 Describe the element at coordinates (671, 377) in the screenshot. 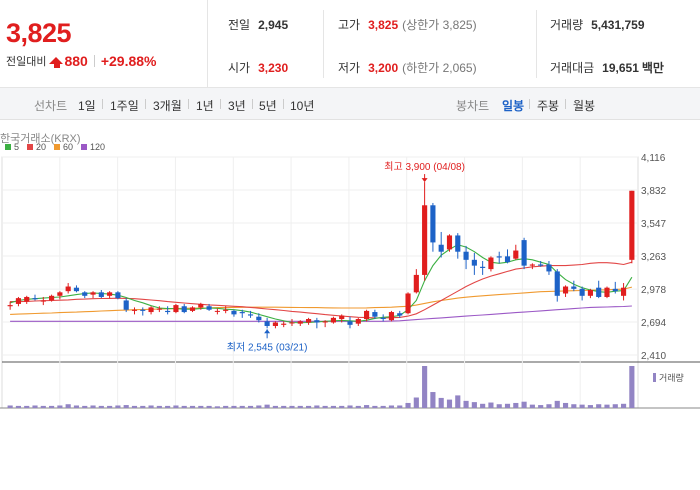

I see `volume-legend-label: 거래량` at that location.